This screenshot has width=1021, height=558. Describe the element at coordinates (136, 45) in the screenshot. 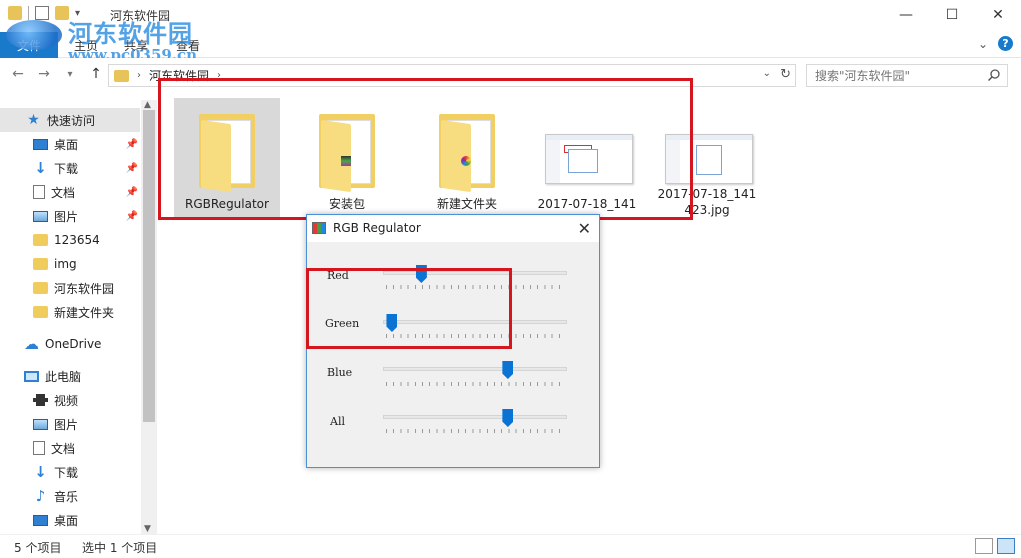

I see `tab-share: 共享` at that location.